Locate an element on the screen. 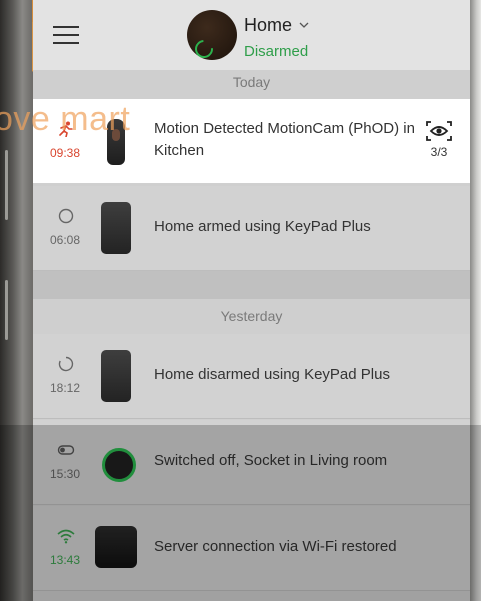 The image size is (481, 601). event-row: 06:08 Home armed using KeyPad Plus is located at coordinates (251, 228).